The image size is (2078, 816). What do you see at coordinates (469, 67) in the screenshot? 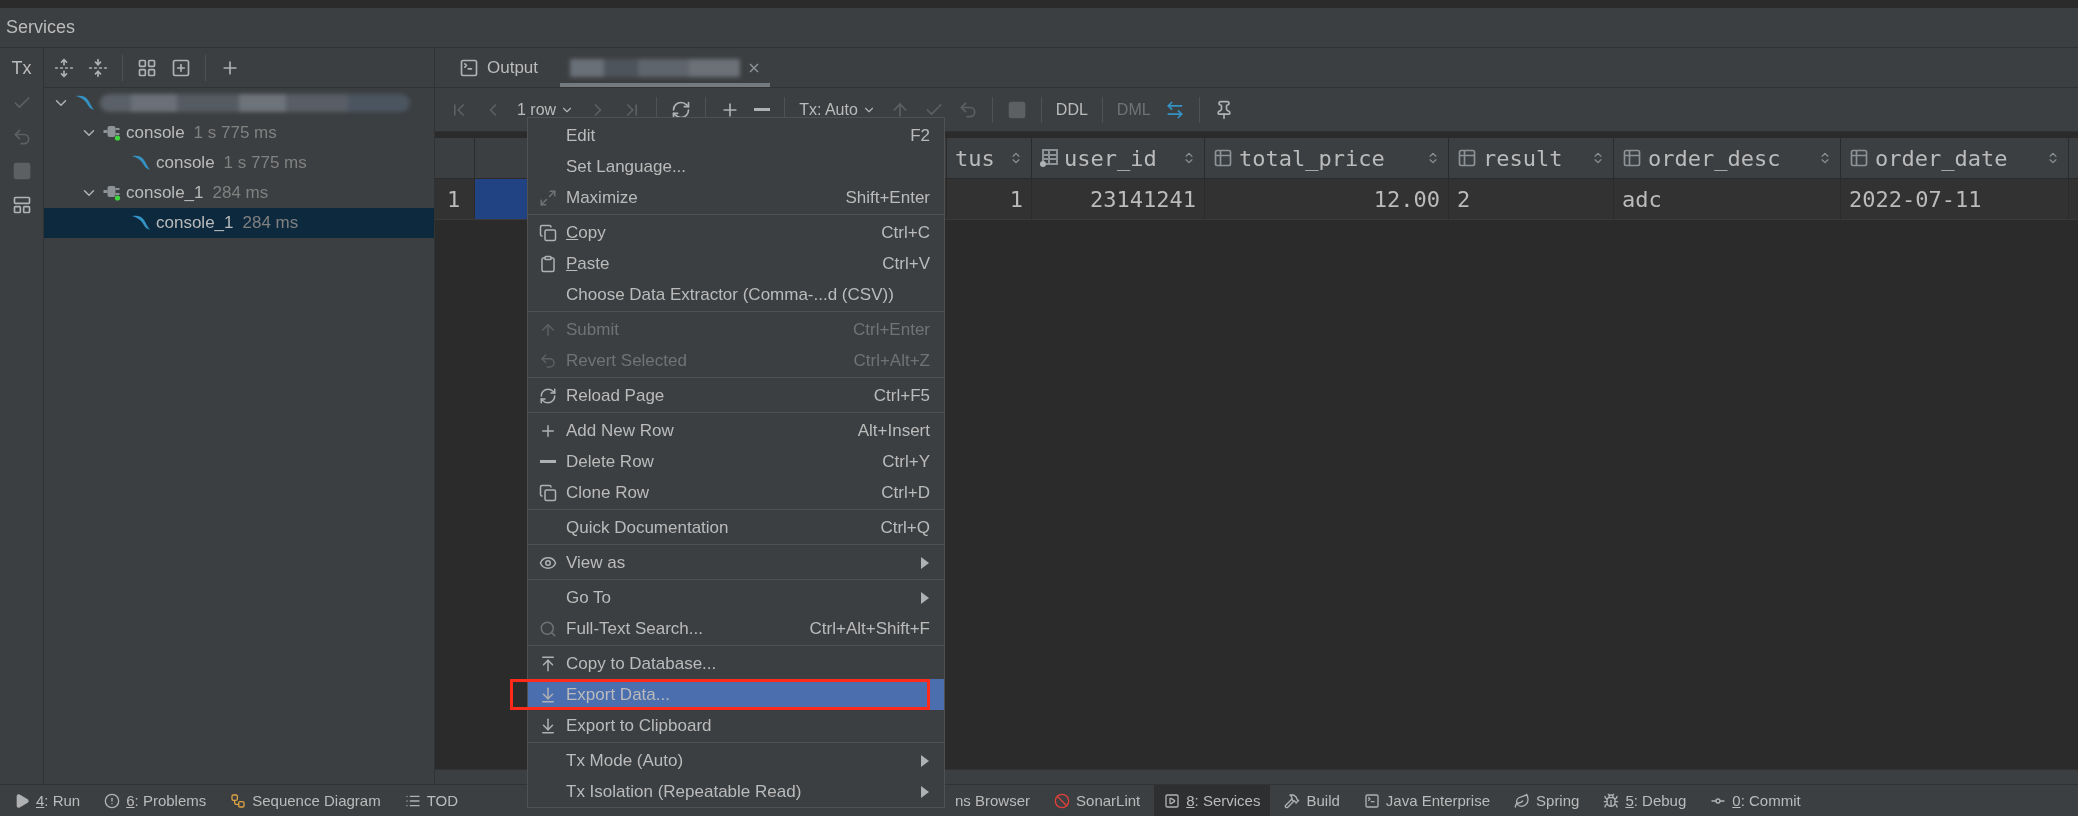
I see `console-icon` at bounding box center [469, 67].